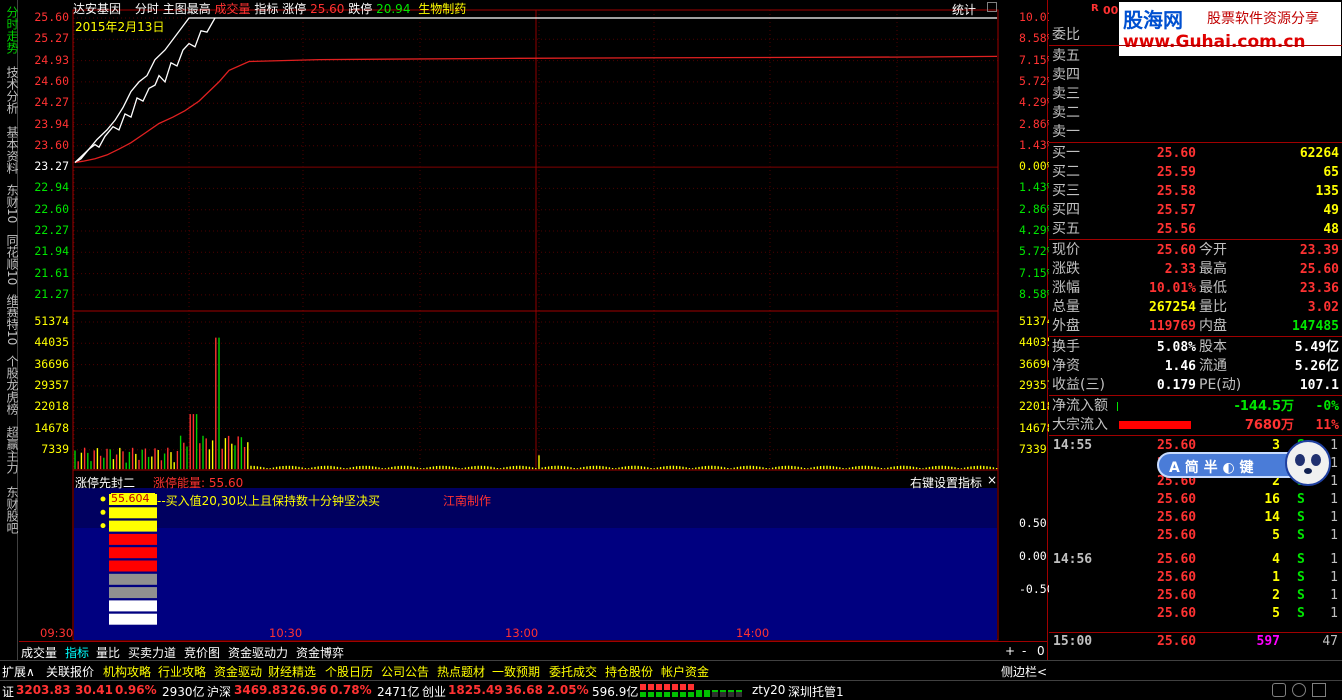 The height and width of the screenshot is (700, 1342). I want to click on menu-item: 热点题材, so click(461, 671).